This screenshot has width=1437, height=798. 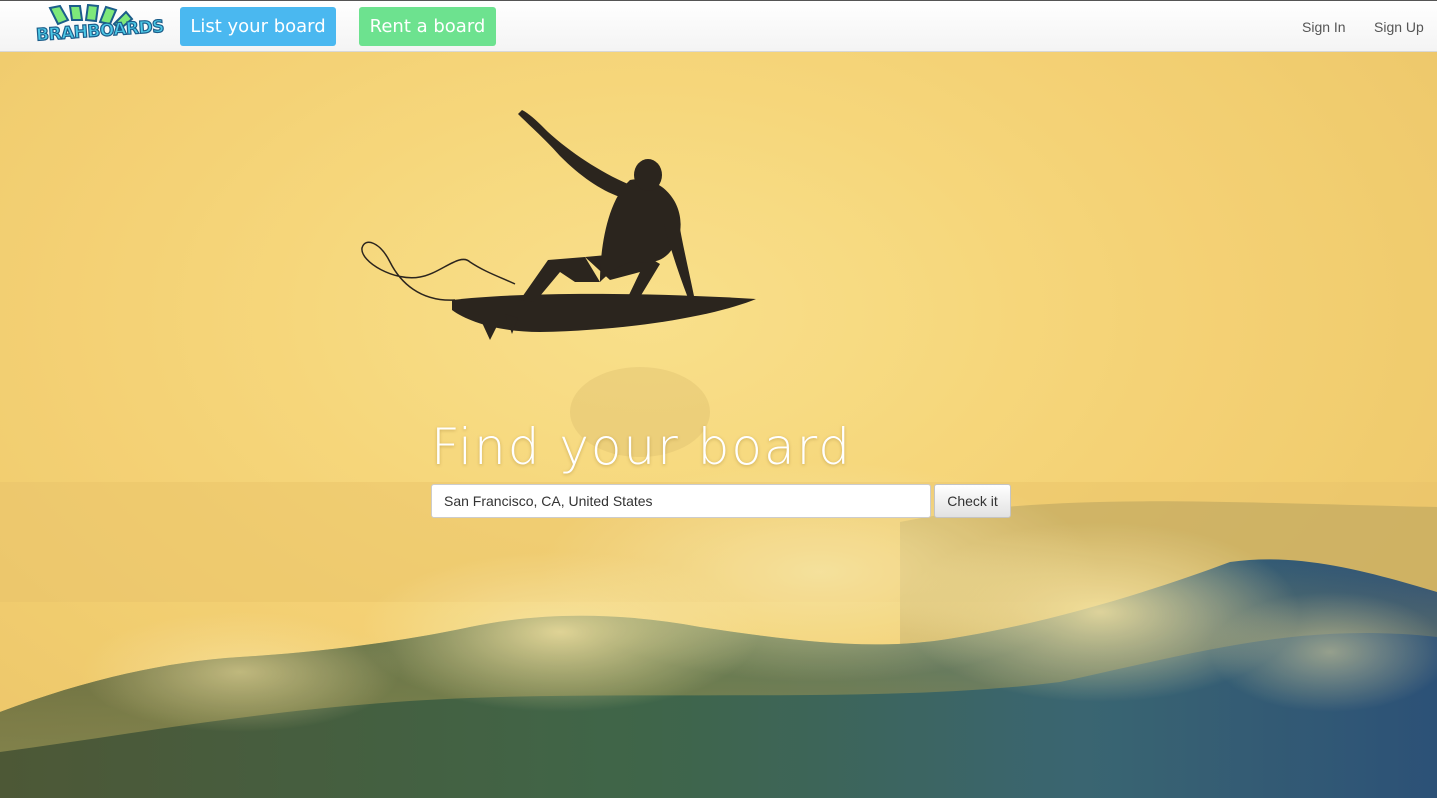 What do you see at coordinates (972, 501) in the screenshot?
I see `check-it-button: Check it` at bounding box center [972, 501].